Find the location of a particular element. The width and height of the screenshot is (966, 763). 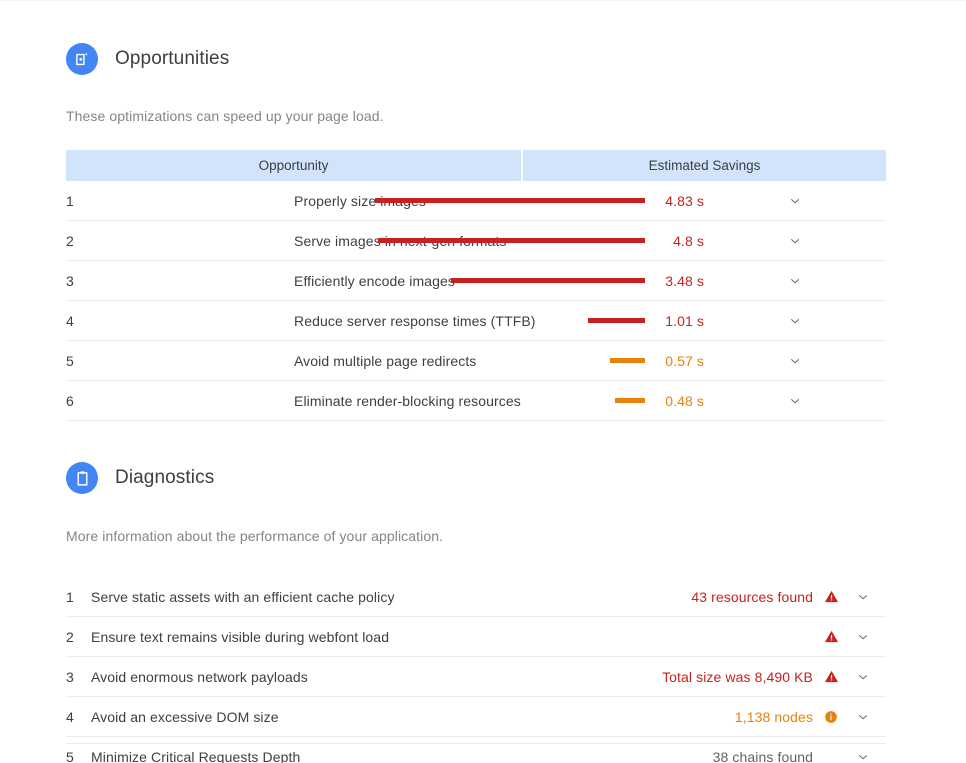

table-row: 1 Properly size images 4.83 s is located at coordinates (476, 201).